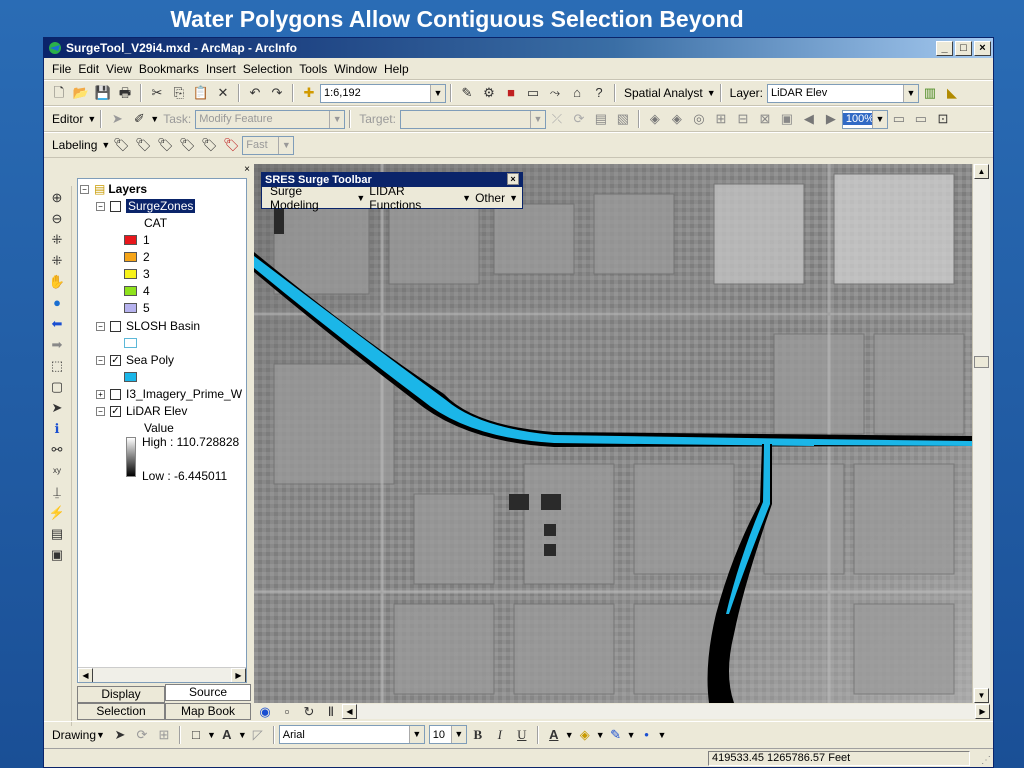 Image resolution: width=1024 pixels, height=768 pixels. Describe the element at coordinates (981, 362) in the screenshot. I see `vscroll-thumb` at that location.